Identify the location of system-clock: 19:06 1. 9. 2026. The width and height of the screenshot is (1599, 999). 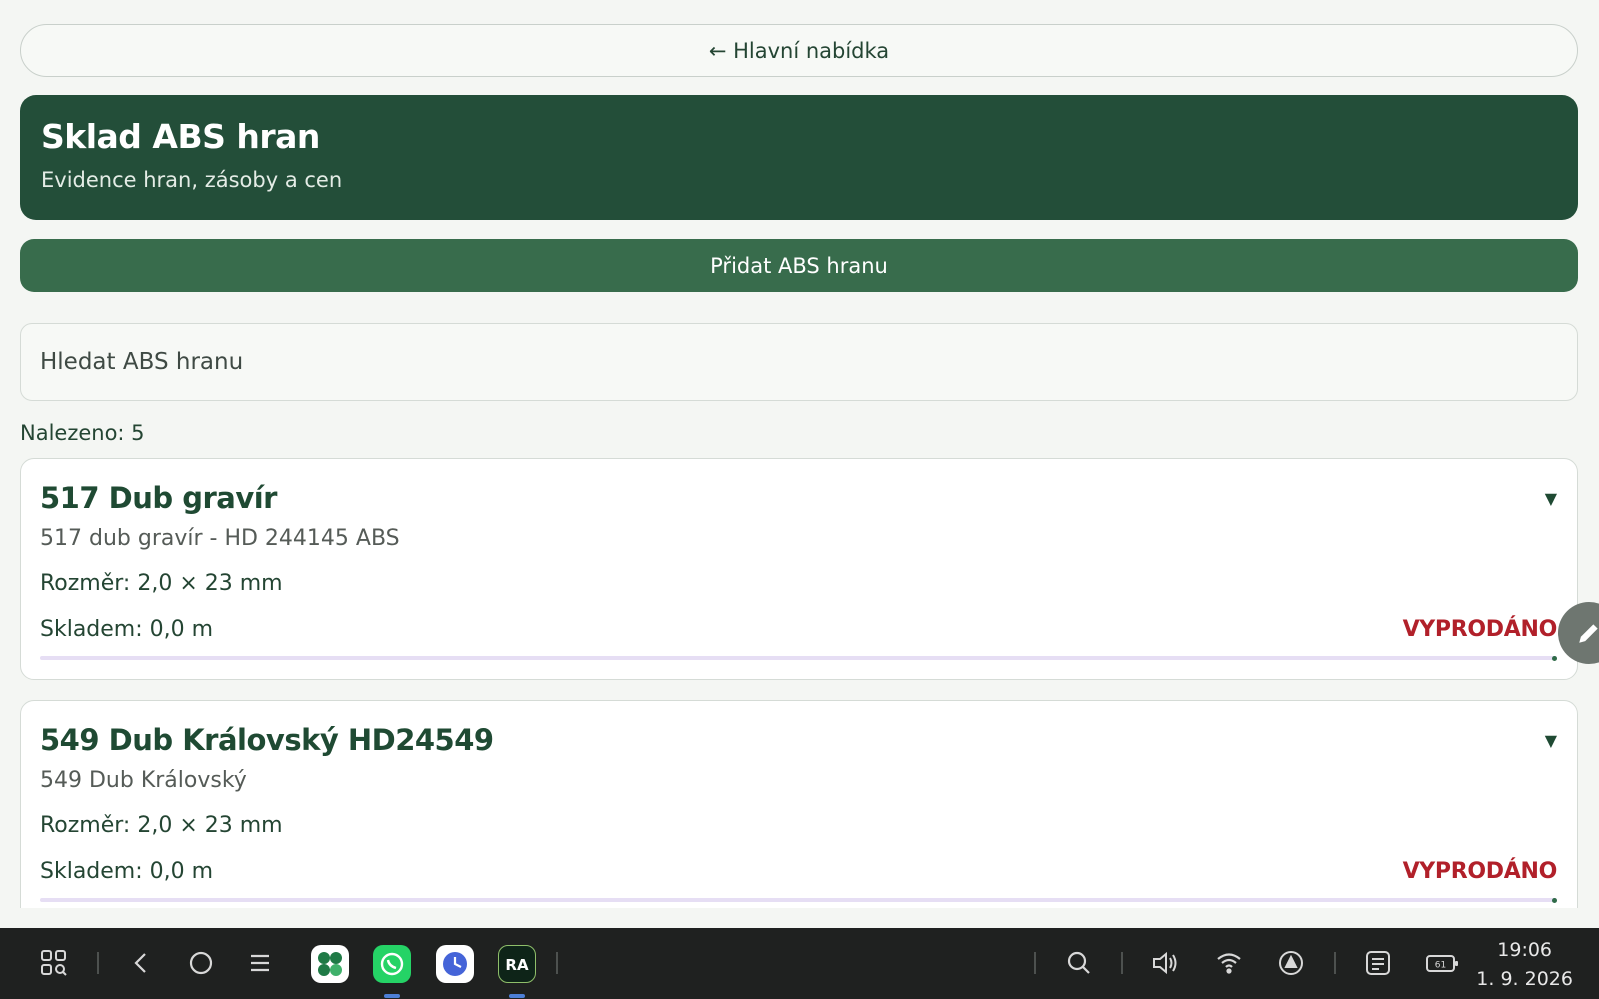
(1524, 965).